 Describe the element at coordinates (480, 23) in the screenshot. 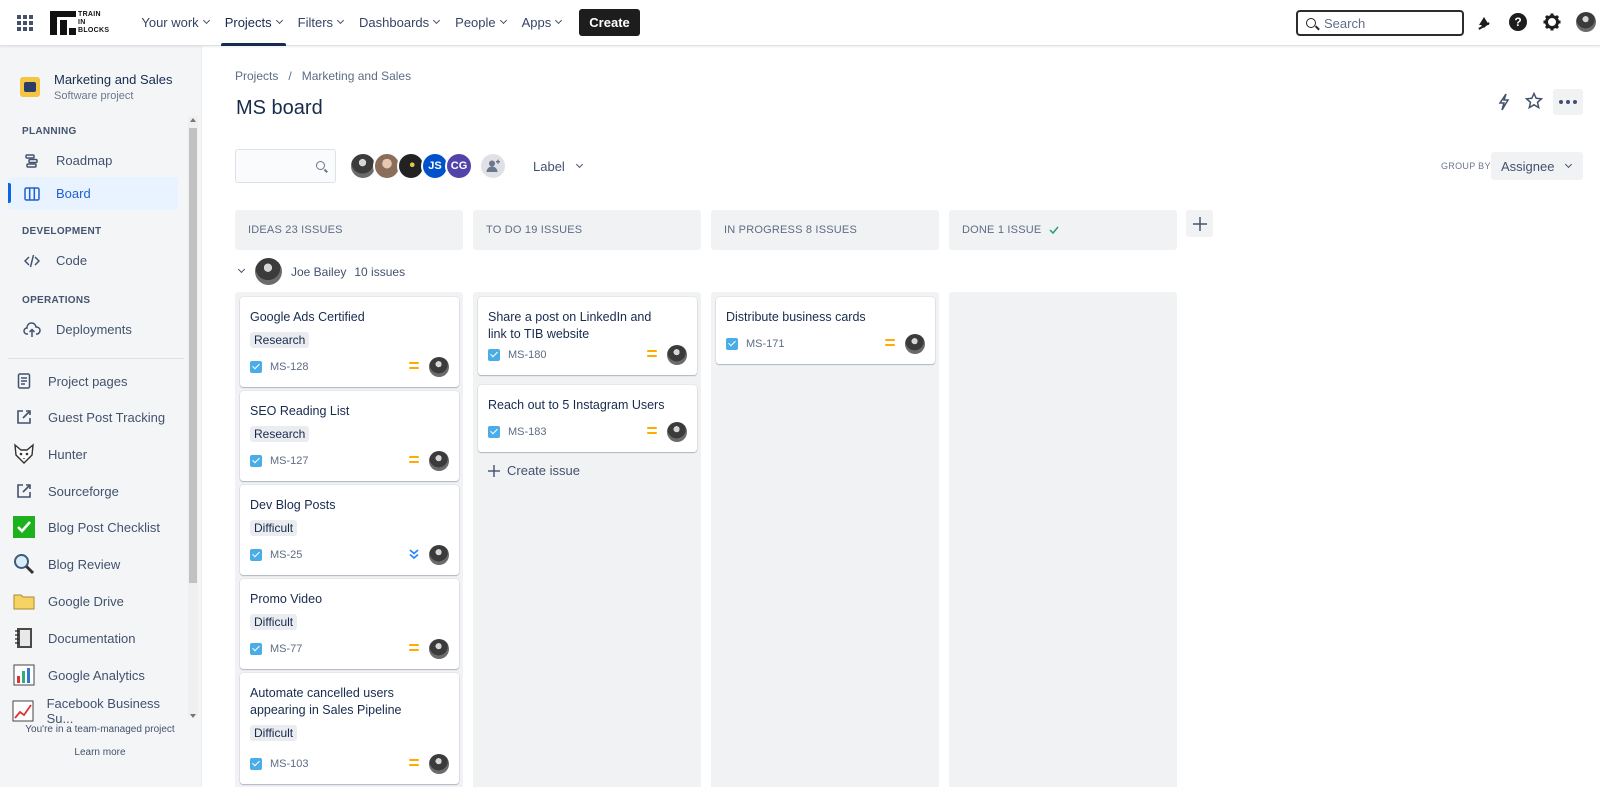

I see `nav-people: People` at that location.